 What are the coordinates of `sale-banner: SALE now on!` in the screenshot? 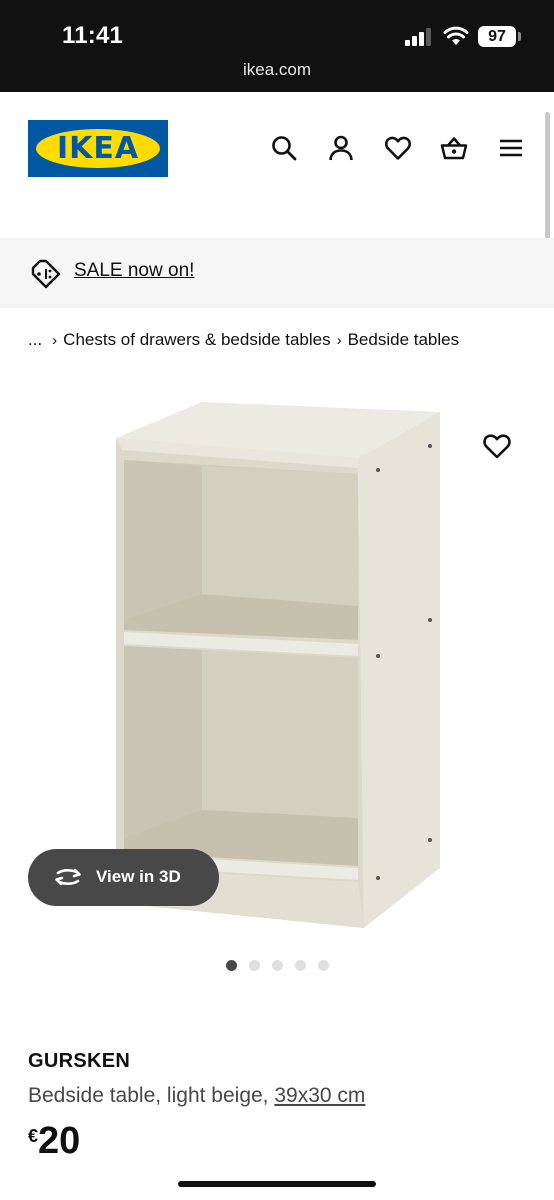 It's located at (277, 273).